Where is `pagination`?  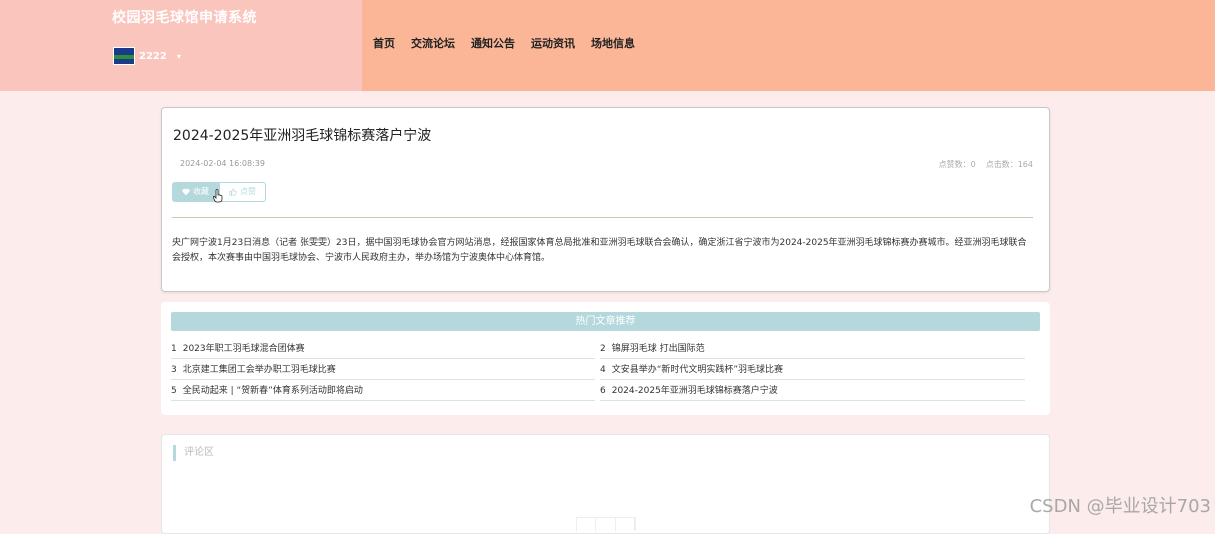 pagination is located at coordinates (606, 524).